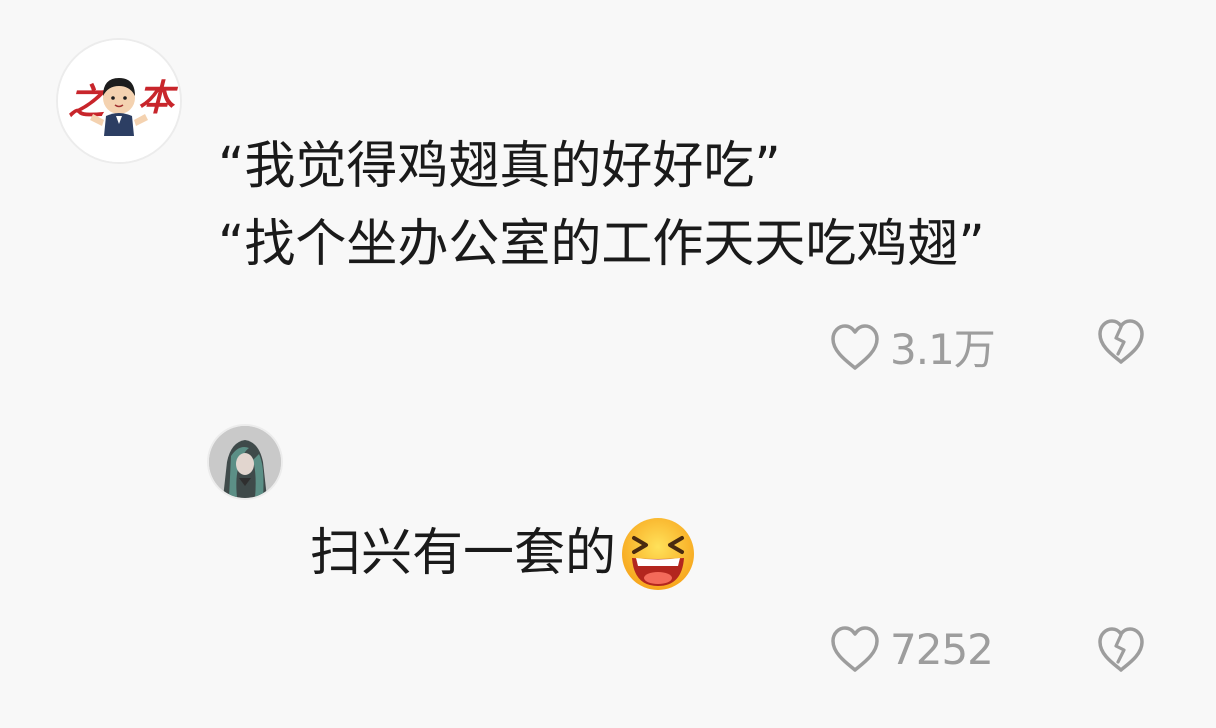 Image resolution: width=1216 pixels, height=728 pixels. I want to click on avatar-image: 之 本, so click(119, 101).